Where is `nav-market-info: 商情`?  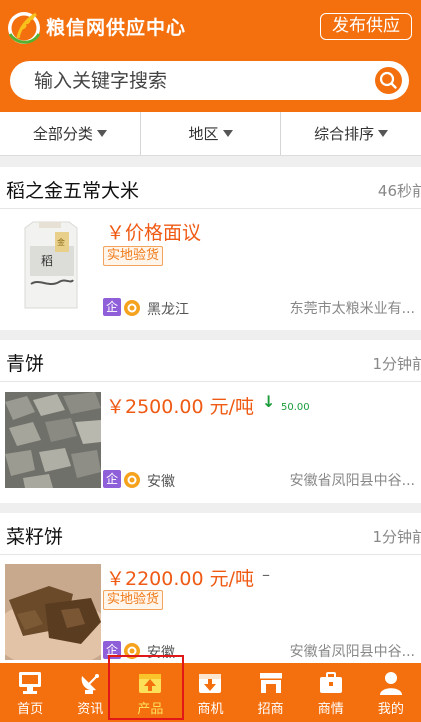 nav-market-info: 商情 is located at coordinates (331, 692).